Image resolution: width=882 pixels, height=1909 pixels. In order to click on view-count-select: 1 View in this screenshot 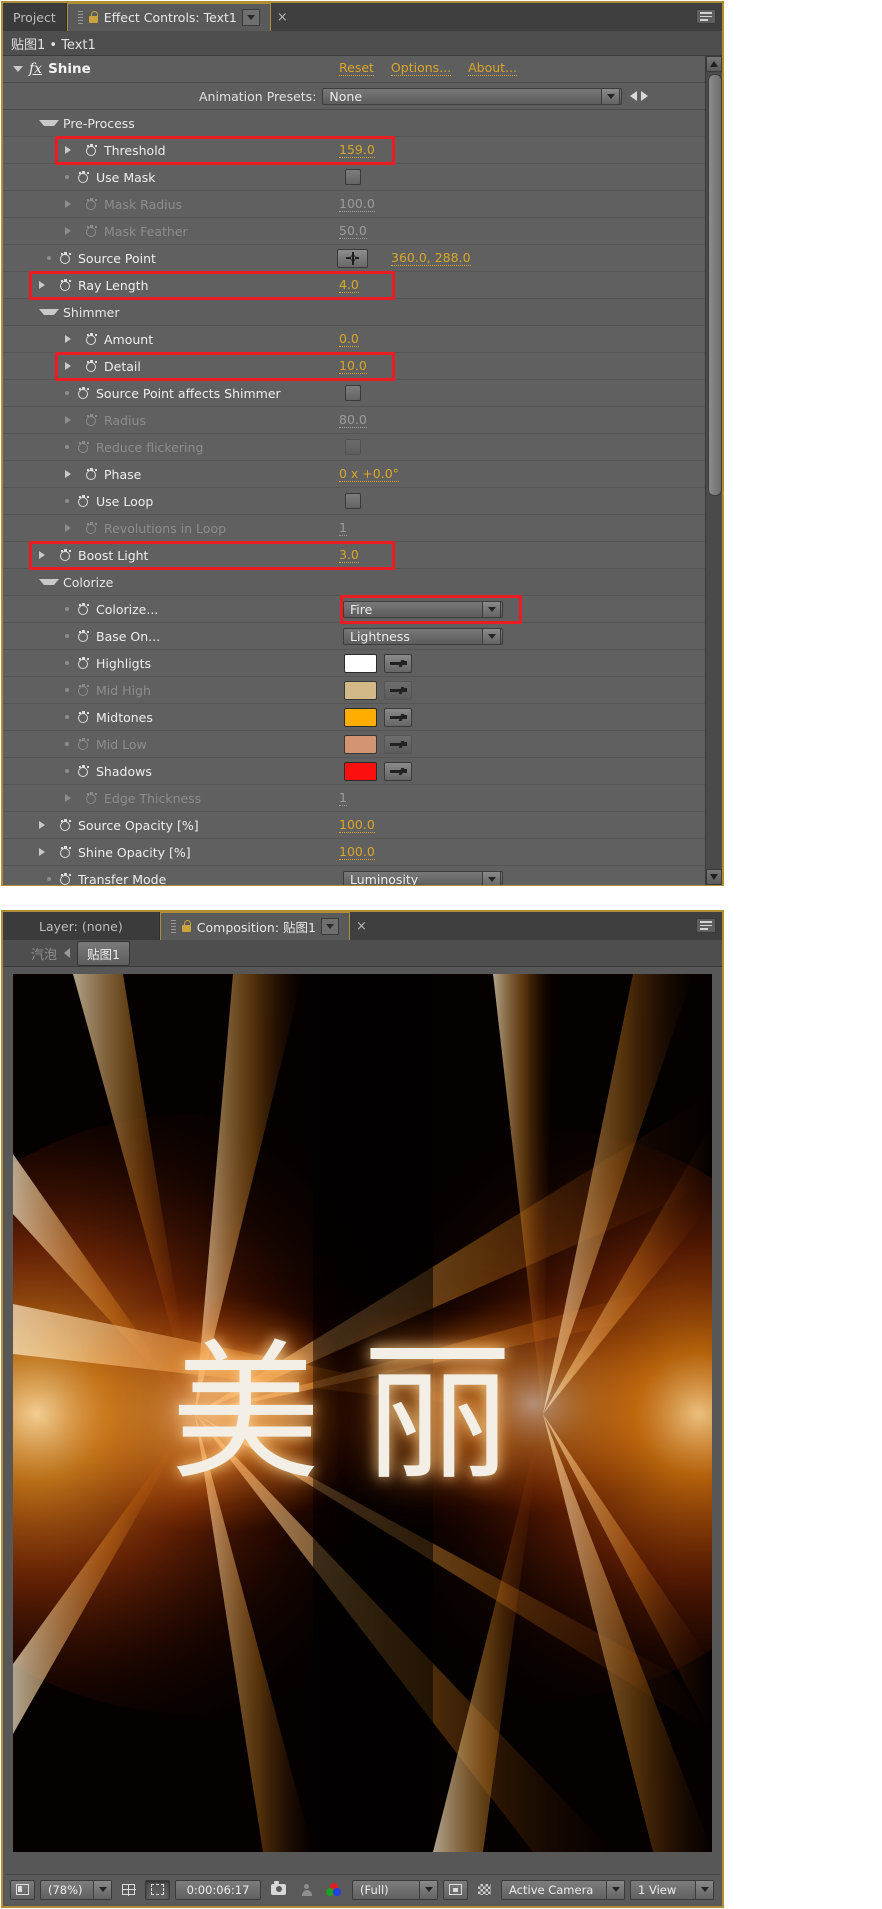, I will do `click(672, 1889)`.